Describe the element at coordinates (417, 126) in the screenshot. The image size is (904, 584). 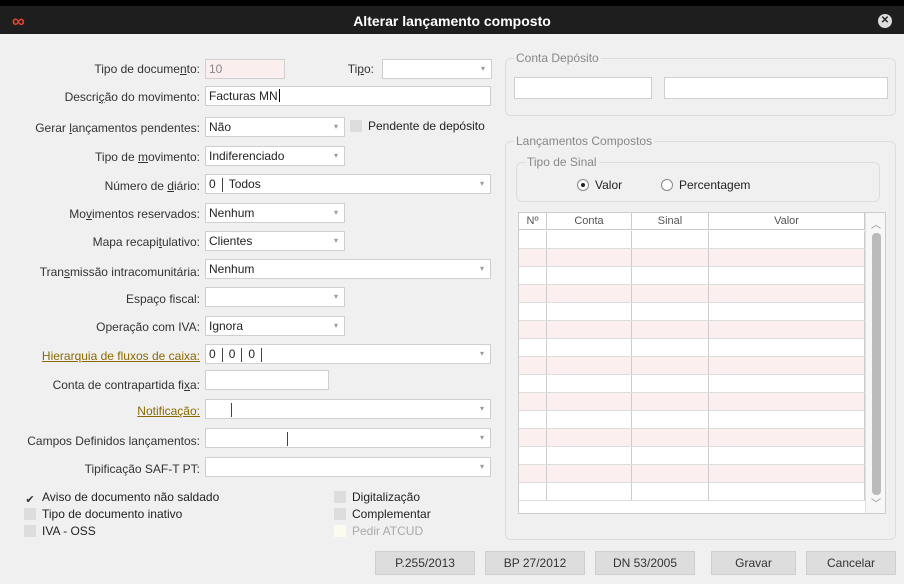
I see `pendente-deposito-checkbox: Pendente de depósito` at that location.